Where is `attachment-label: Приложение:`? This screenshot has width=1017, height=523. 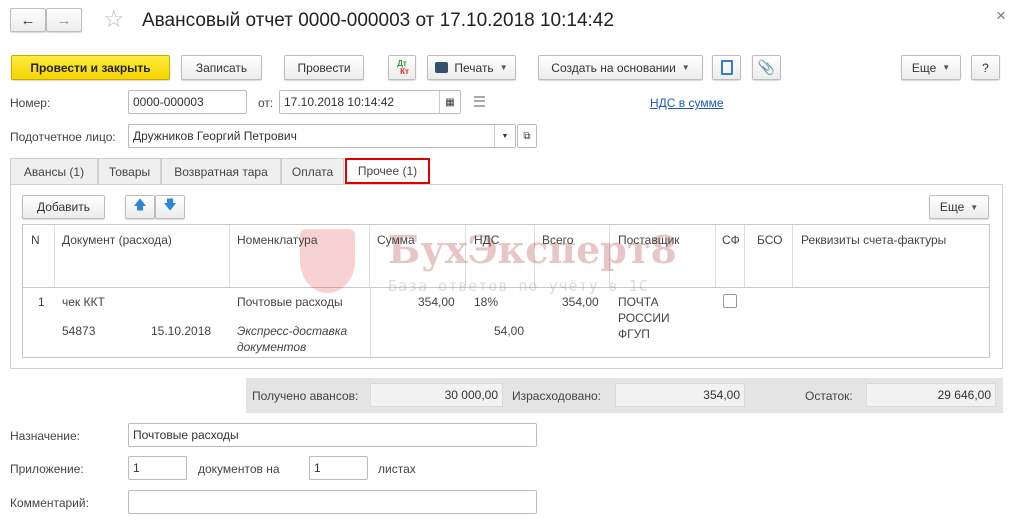 attachment-label: Приложение: is located at coordinates (47, 469).